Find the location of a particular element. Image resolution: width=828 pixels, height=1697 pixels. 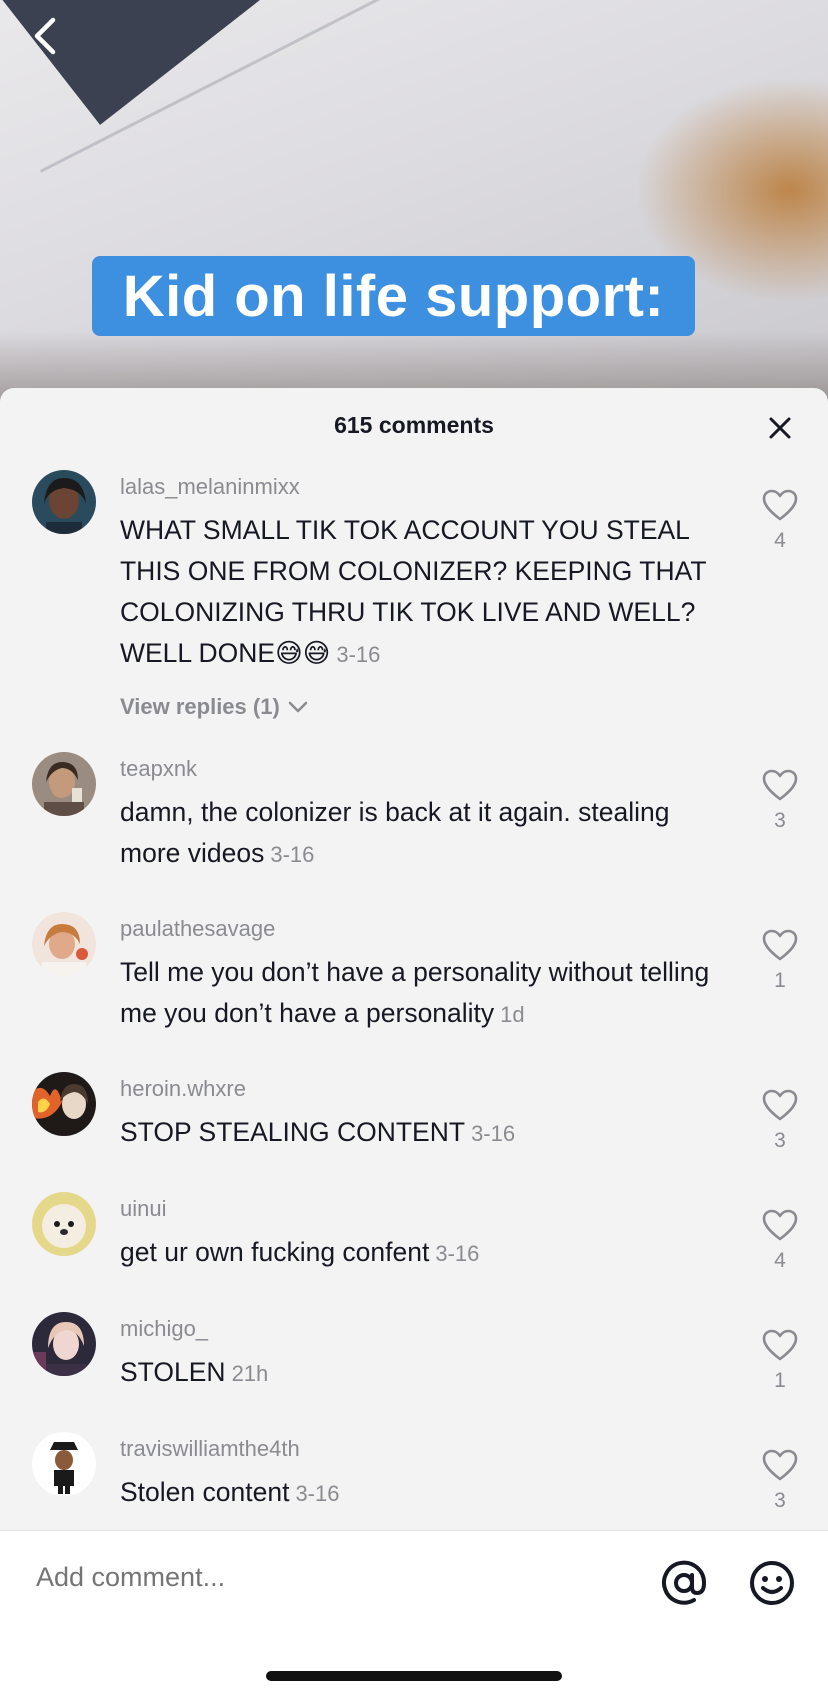

comment-input-bar is located at coordinates (414, 1613).